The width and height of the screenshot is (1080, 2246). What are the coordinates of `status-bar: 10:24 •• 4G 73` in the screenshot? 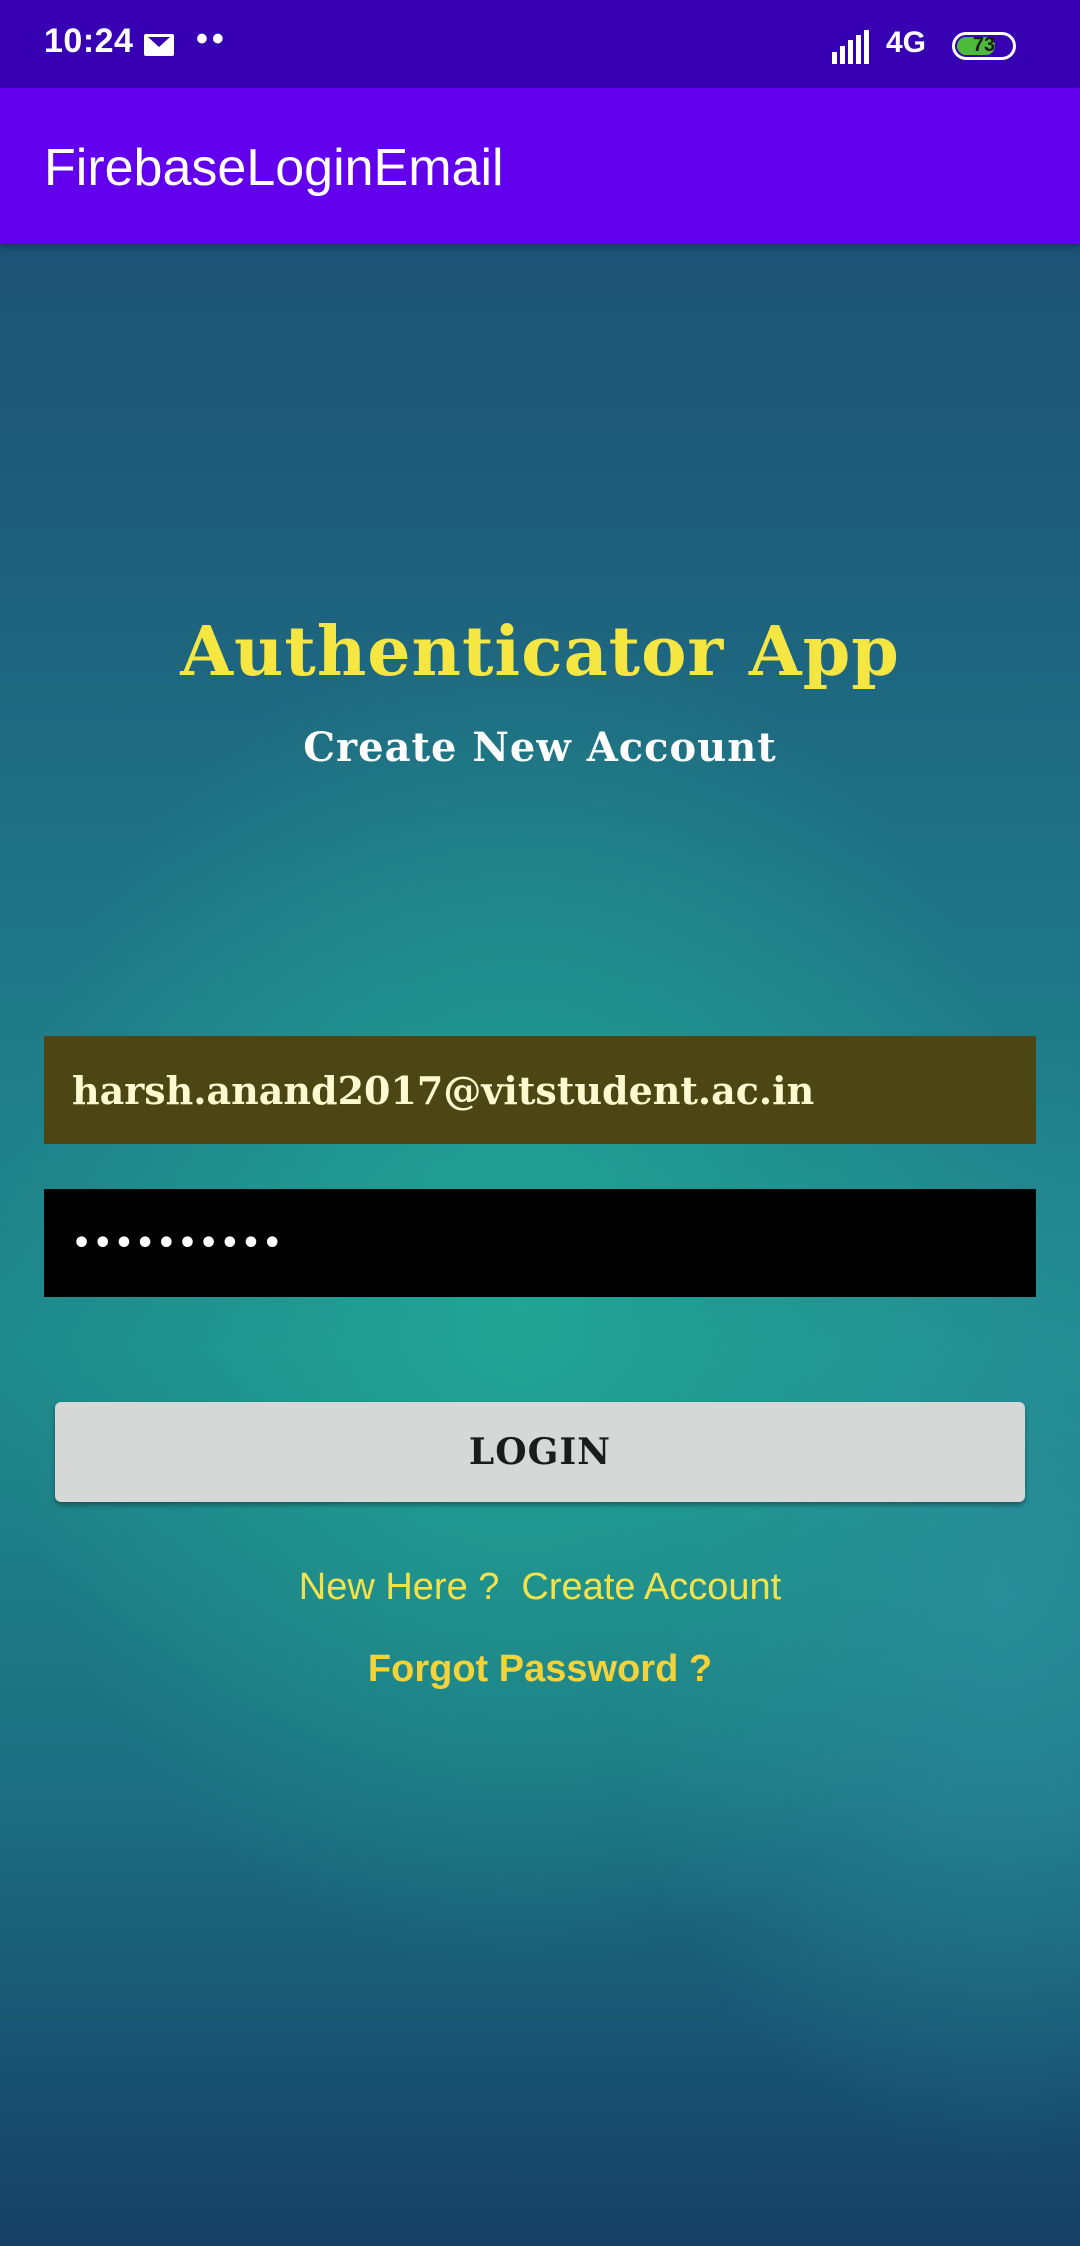 It's located at (540, 44).